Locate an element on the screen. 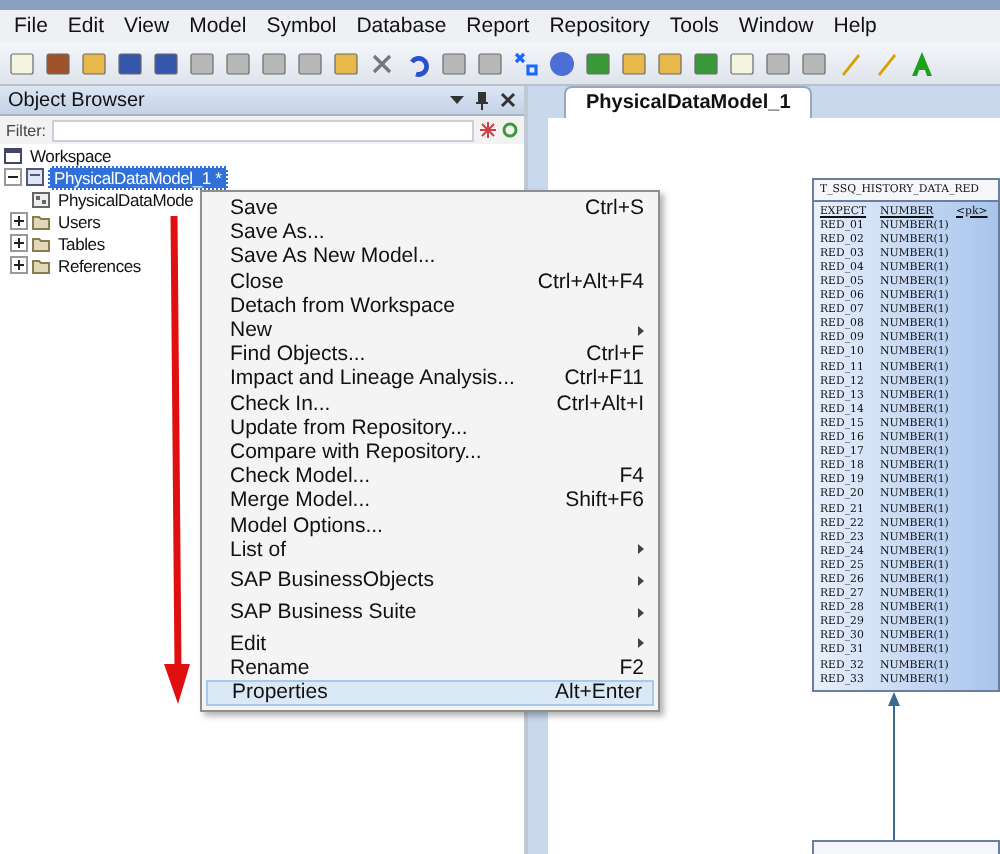  menu-item: Symbol is located at coordinates (301, 26).